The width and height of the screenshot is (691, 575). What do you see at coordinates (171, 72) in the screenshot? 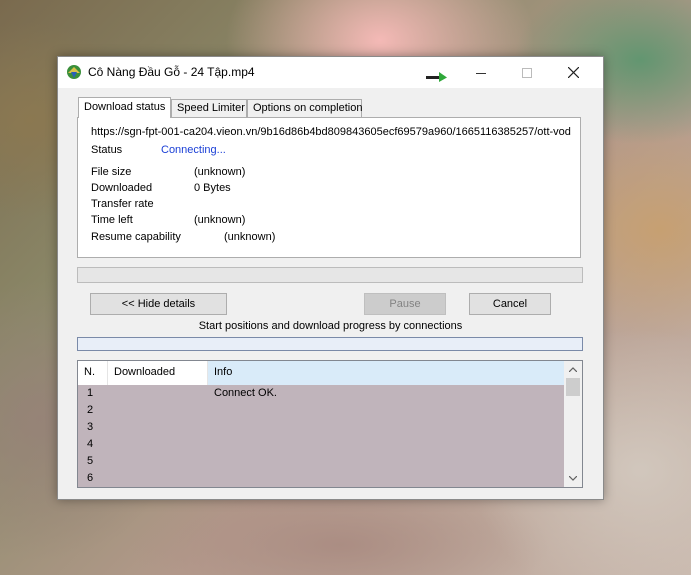
I see `window-title: Cô Nàng Đầu Gỗ - 24 Tập.mp4` at bounding box center [171, 72].